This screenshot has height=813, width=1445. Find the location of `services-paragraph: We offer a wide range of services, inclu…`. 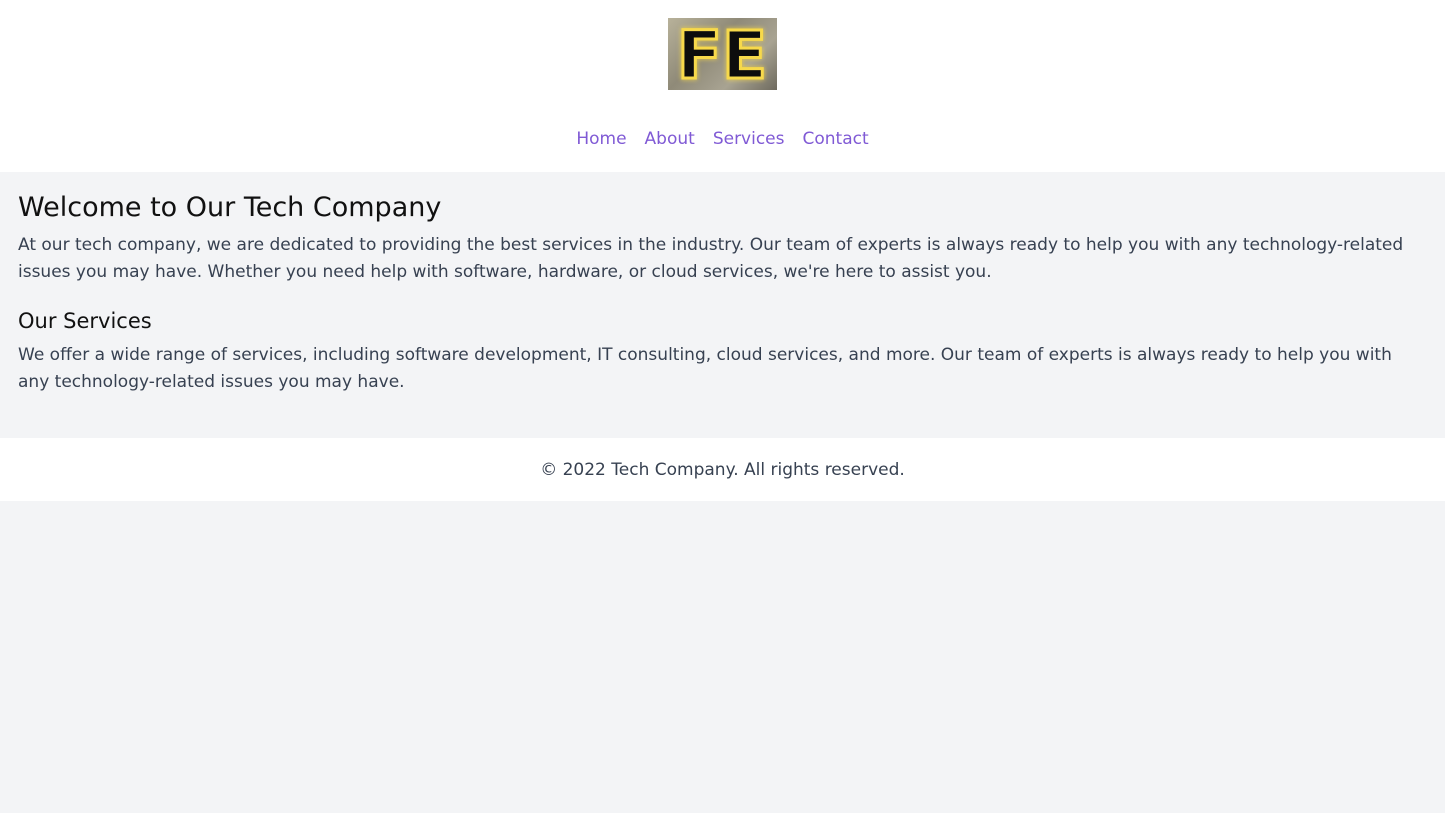

services-paragraph: We offer a wide range of services, inclu… is located at coordinates (705, 368).